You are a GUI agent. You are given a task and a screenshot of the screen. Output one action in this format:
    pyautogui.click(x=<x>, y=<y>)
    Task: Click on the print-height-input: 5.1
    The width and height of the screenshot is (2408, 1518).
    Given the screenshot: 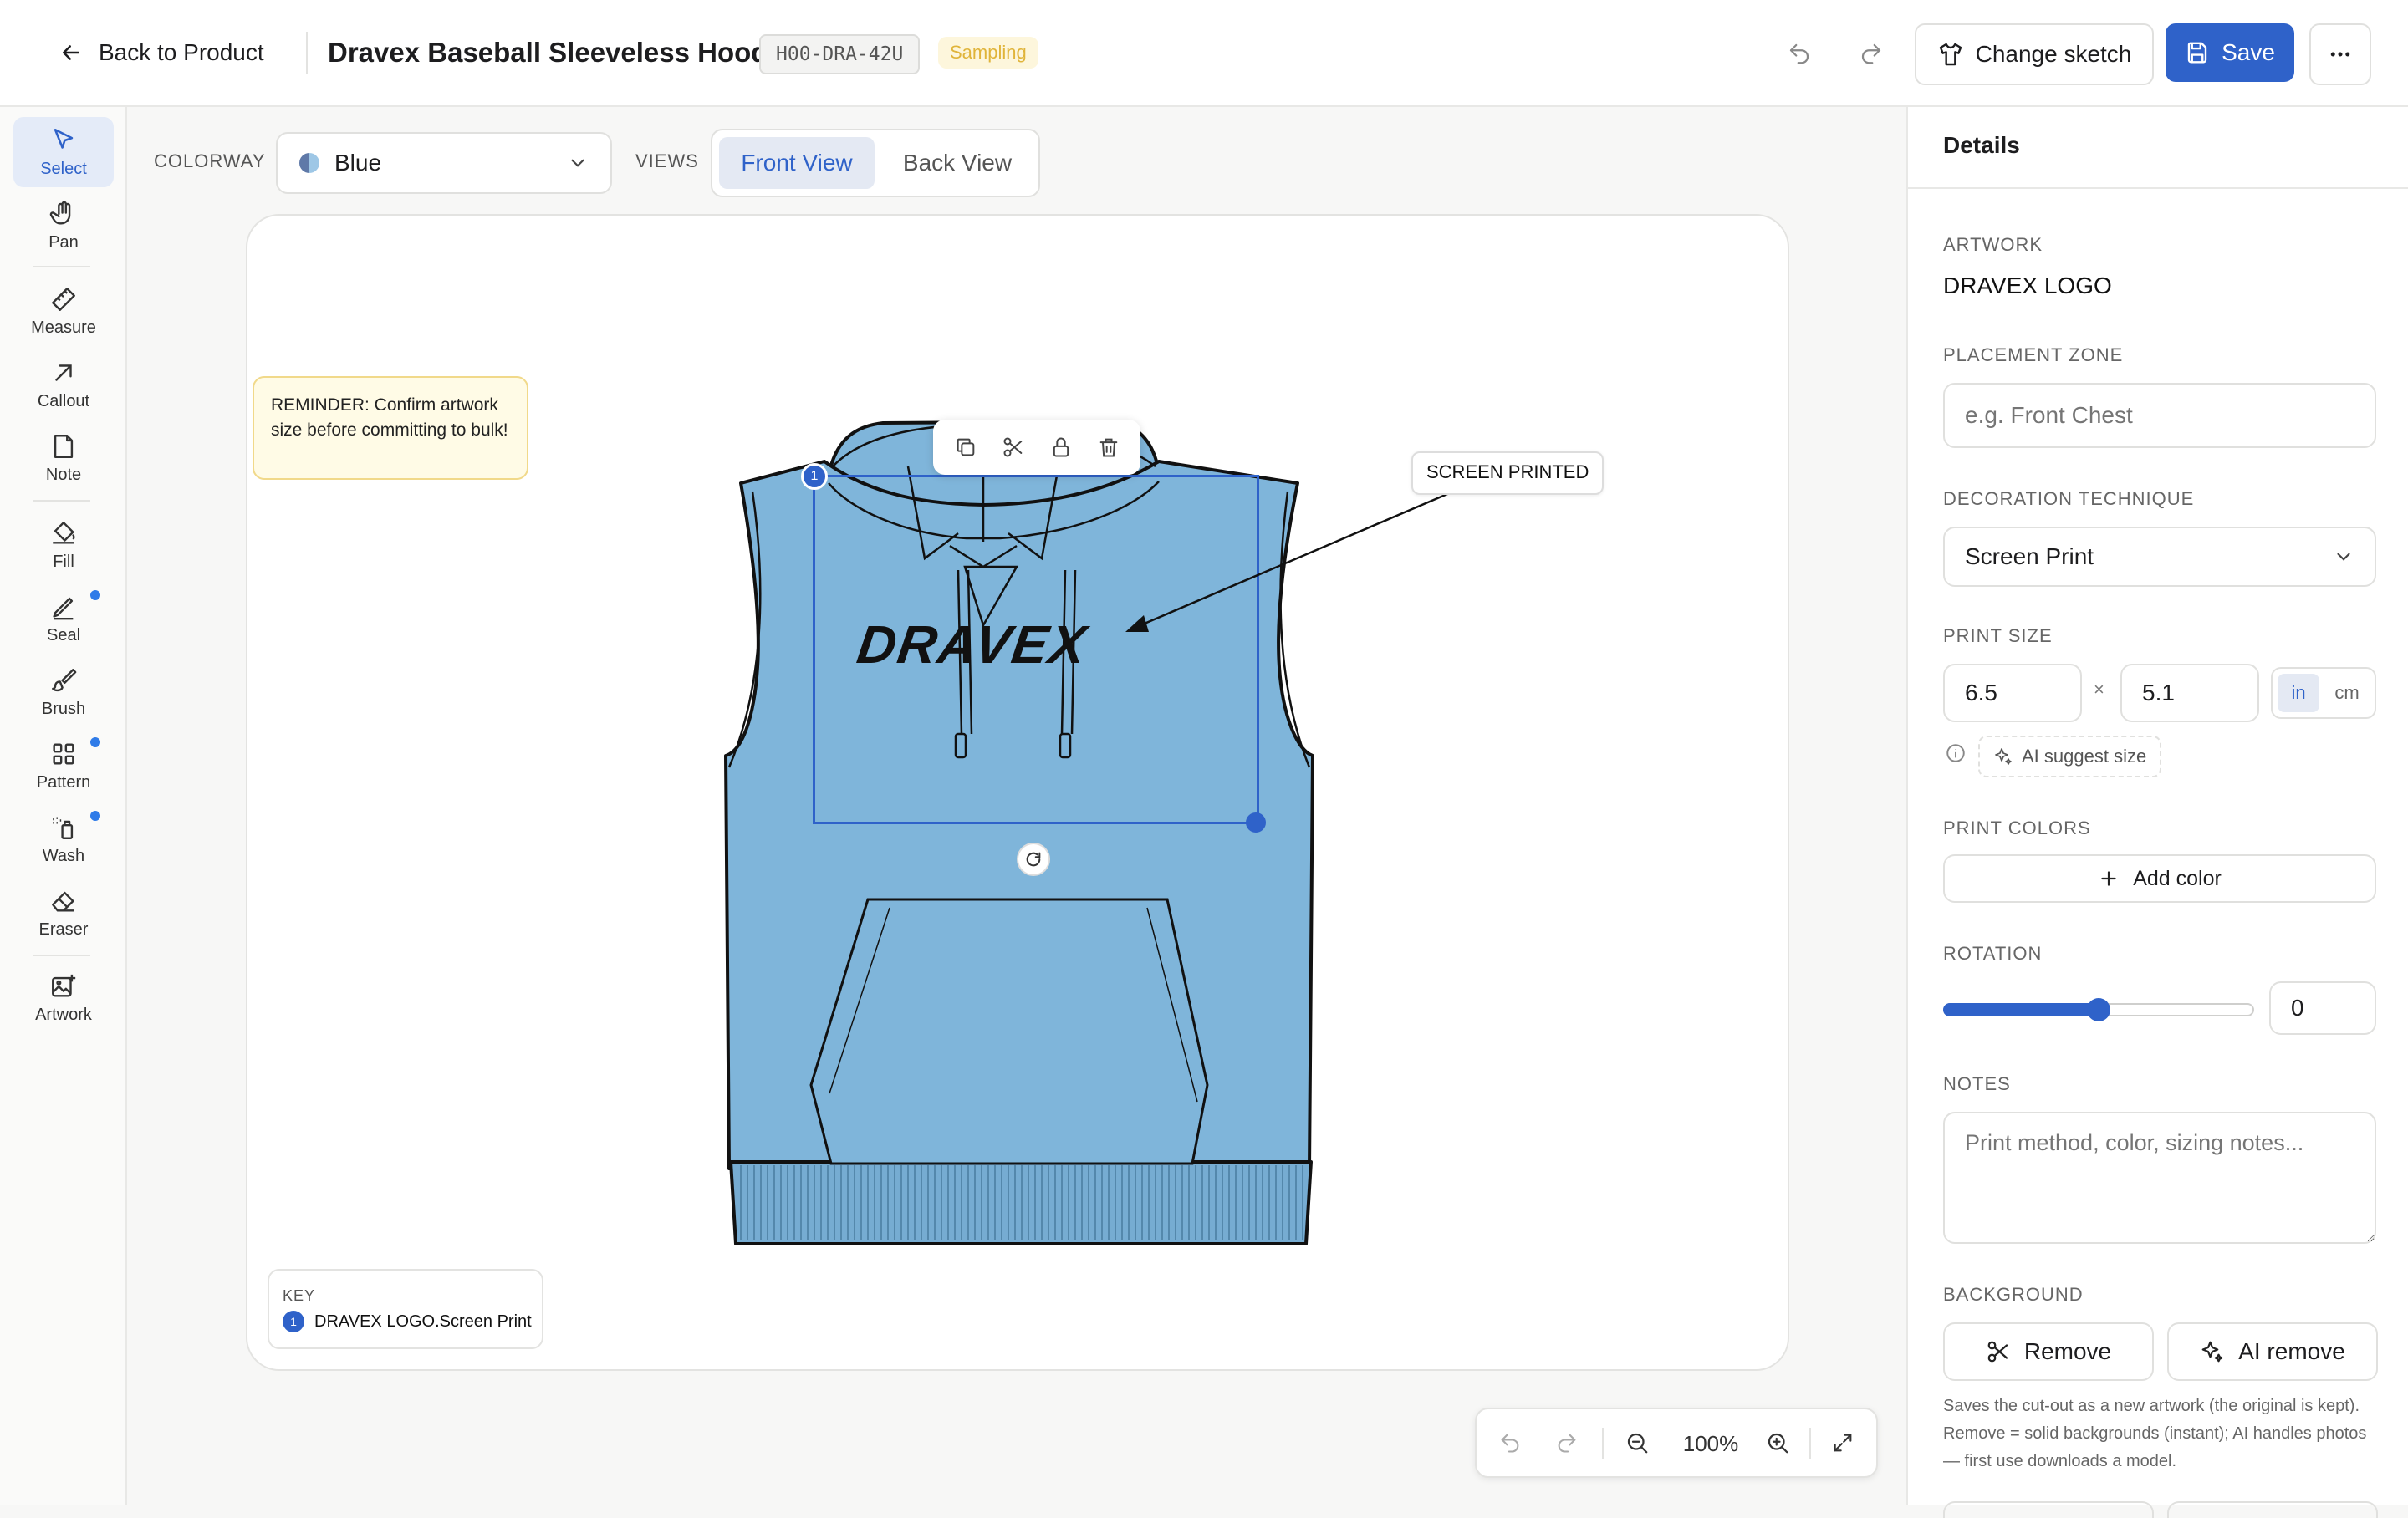 What is the action you would take?
    pyautogui.click(x=2190, y=693)
    